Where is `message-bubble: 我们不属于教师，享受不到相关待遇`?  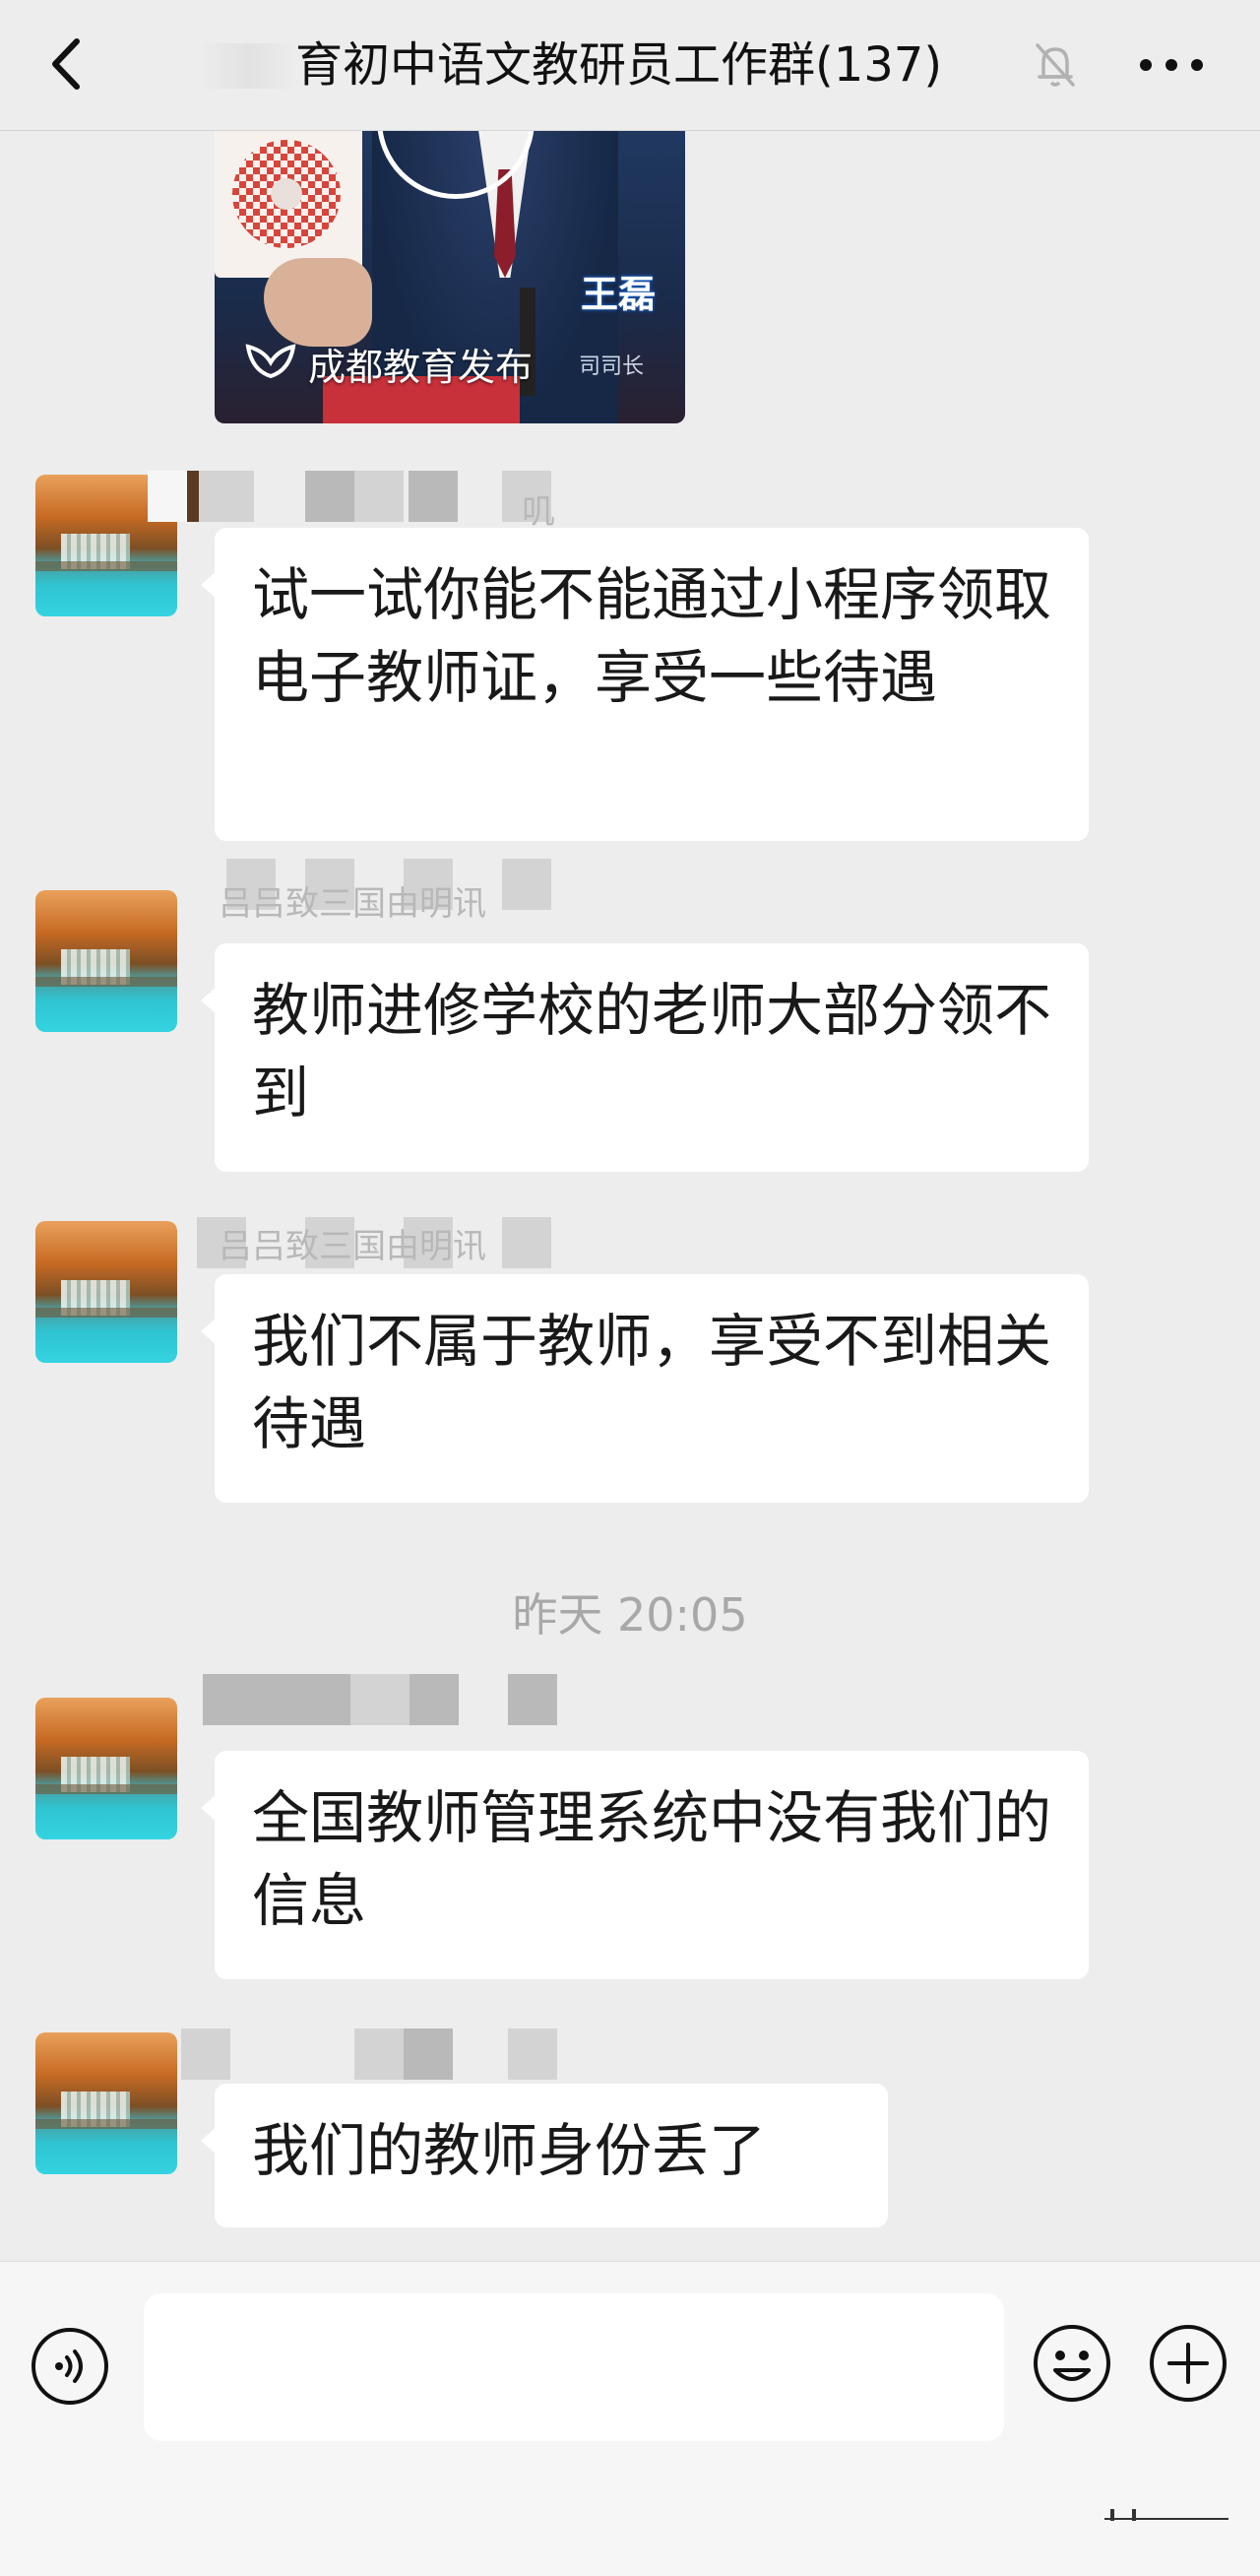 message-bubble: 我们不属于教师，享受不到相关待遇 is located at coordinates (645, 1388).